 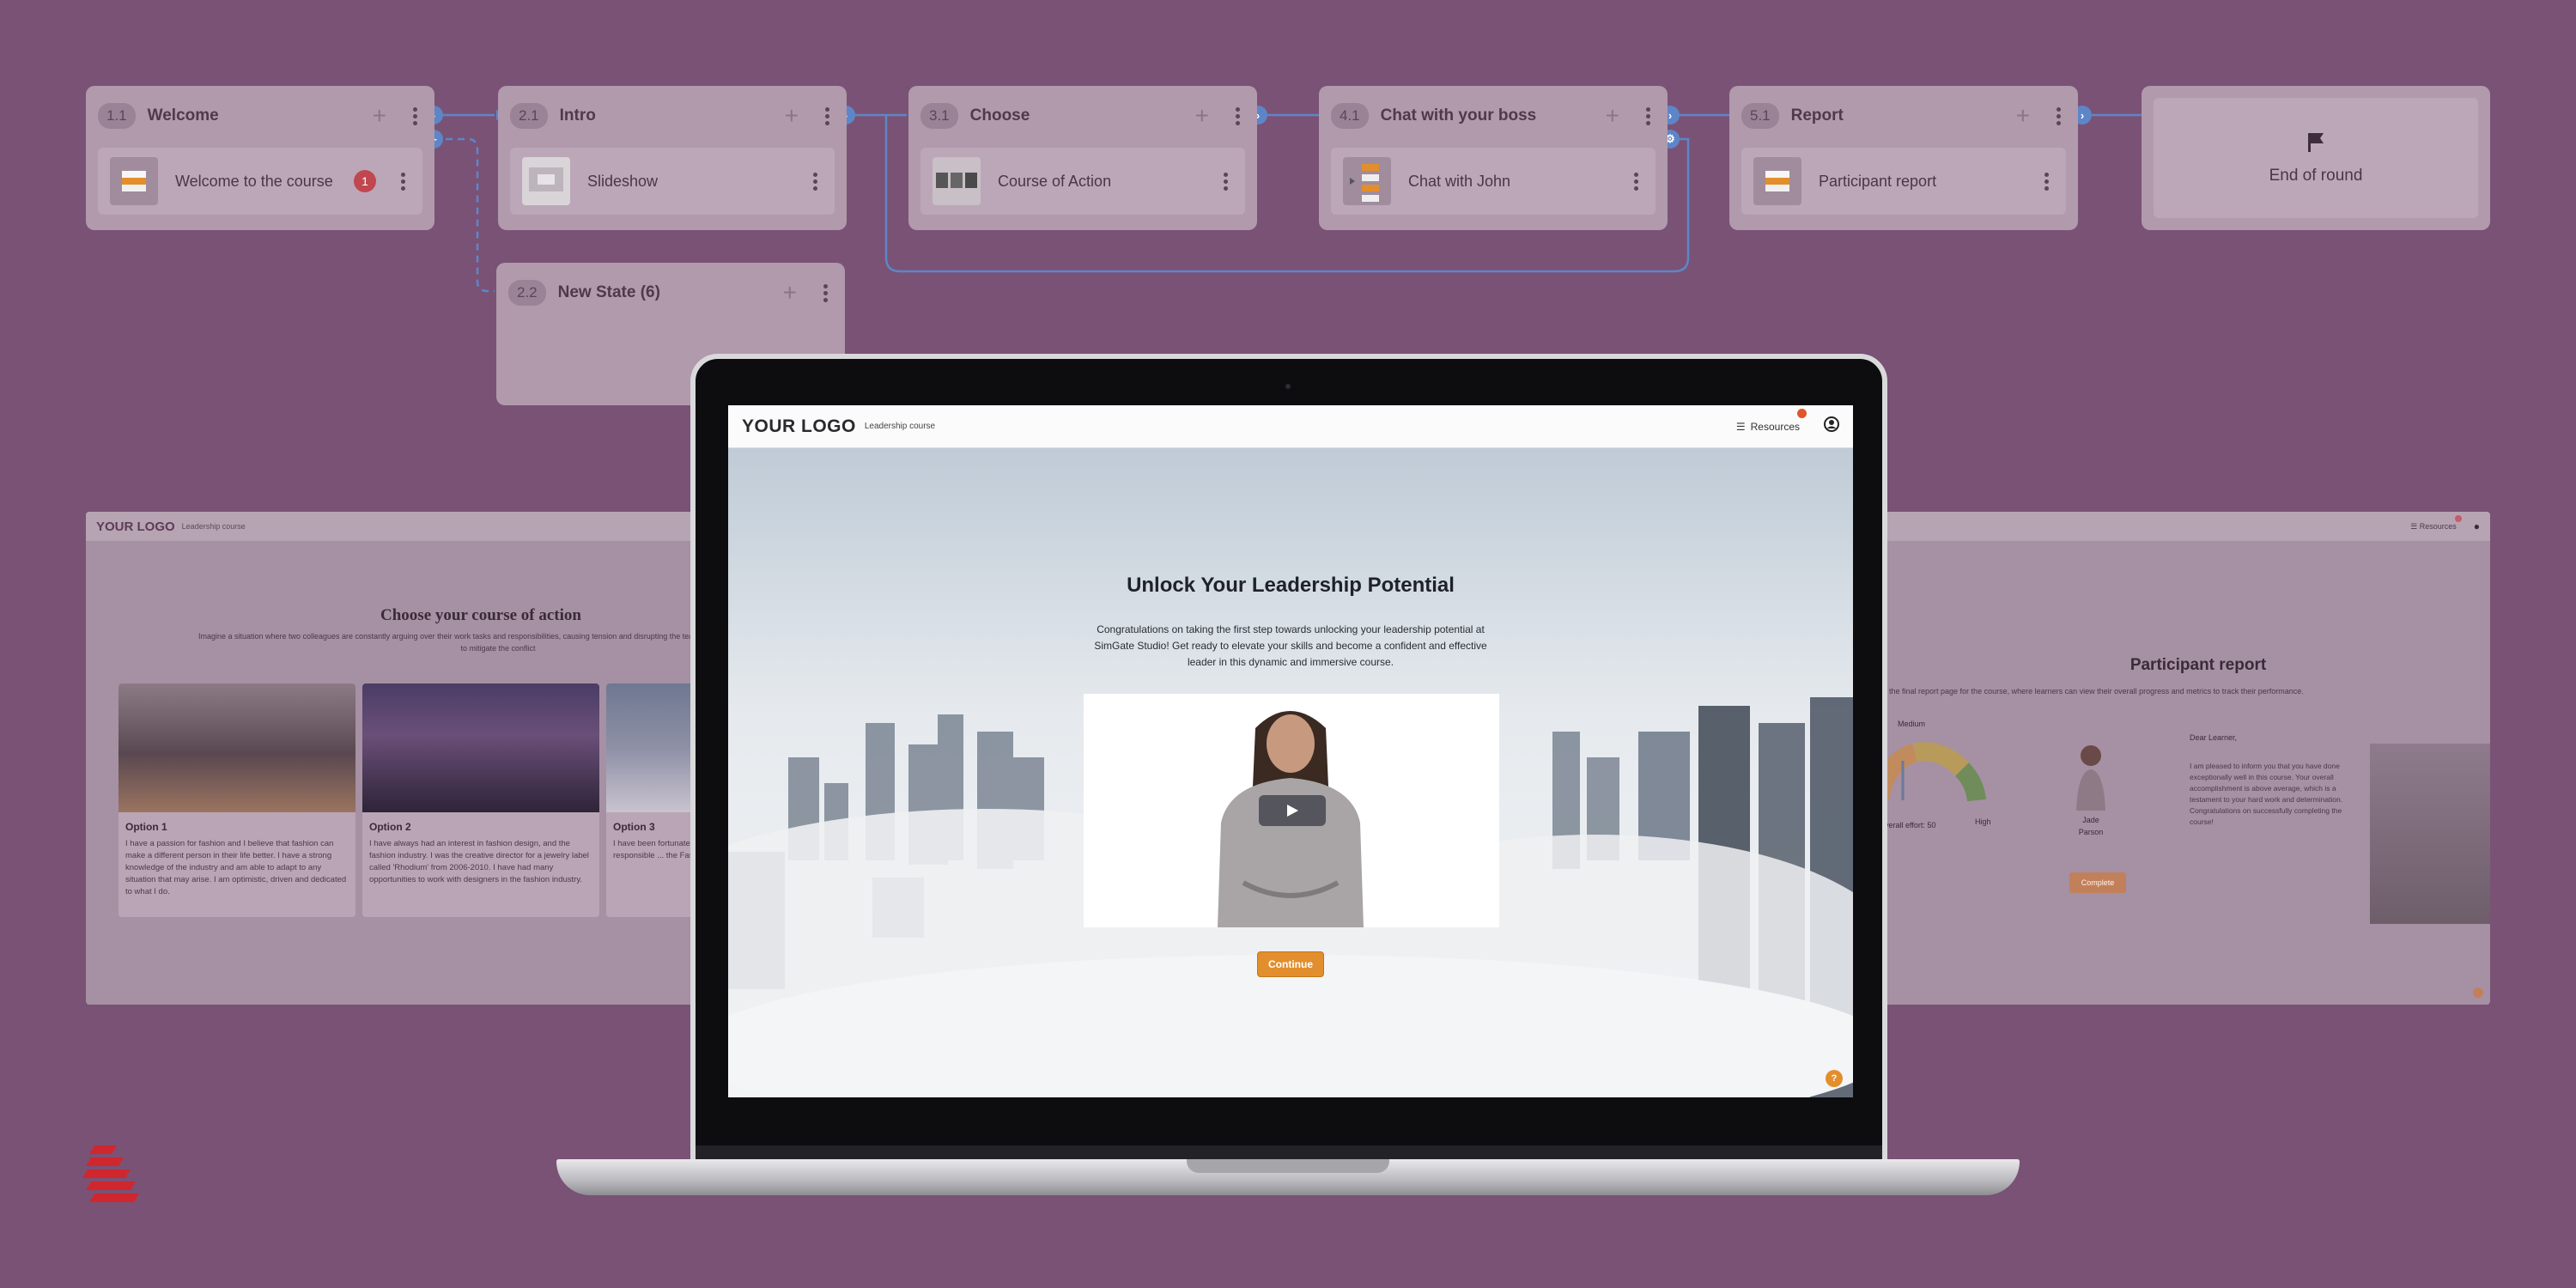 I want to click on state-item-label: Participant report, so click(x=1878, y=181).